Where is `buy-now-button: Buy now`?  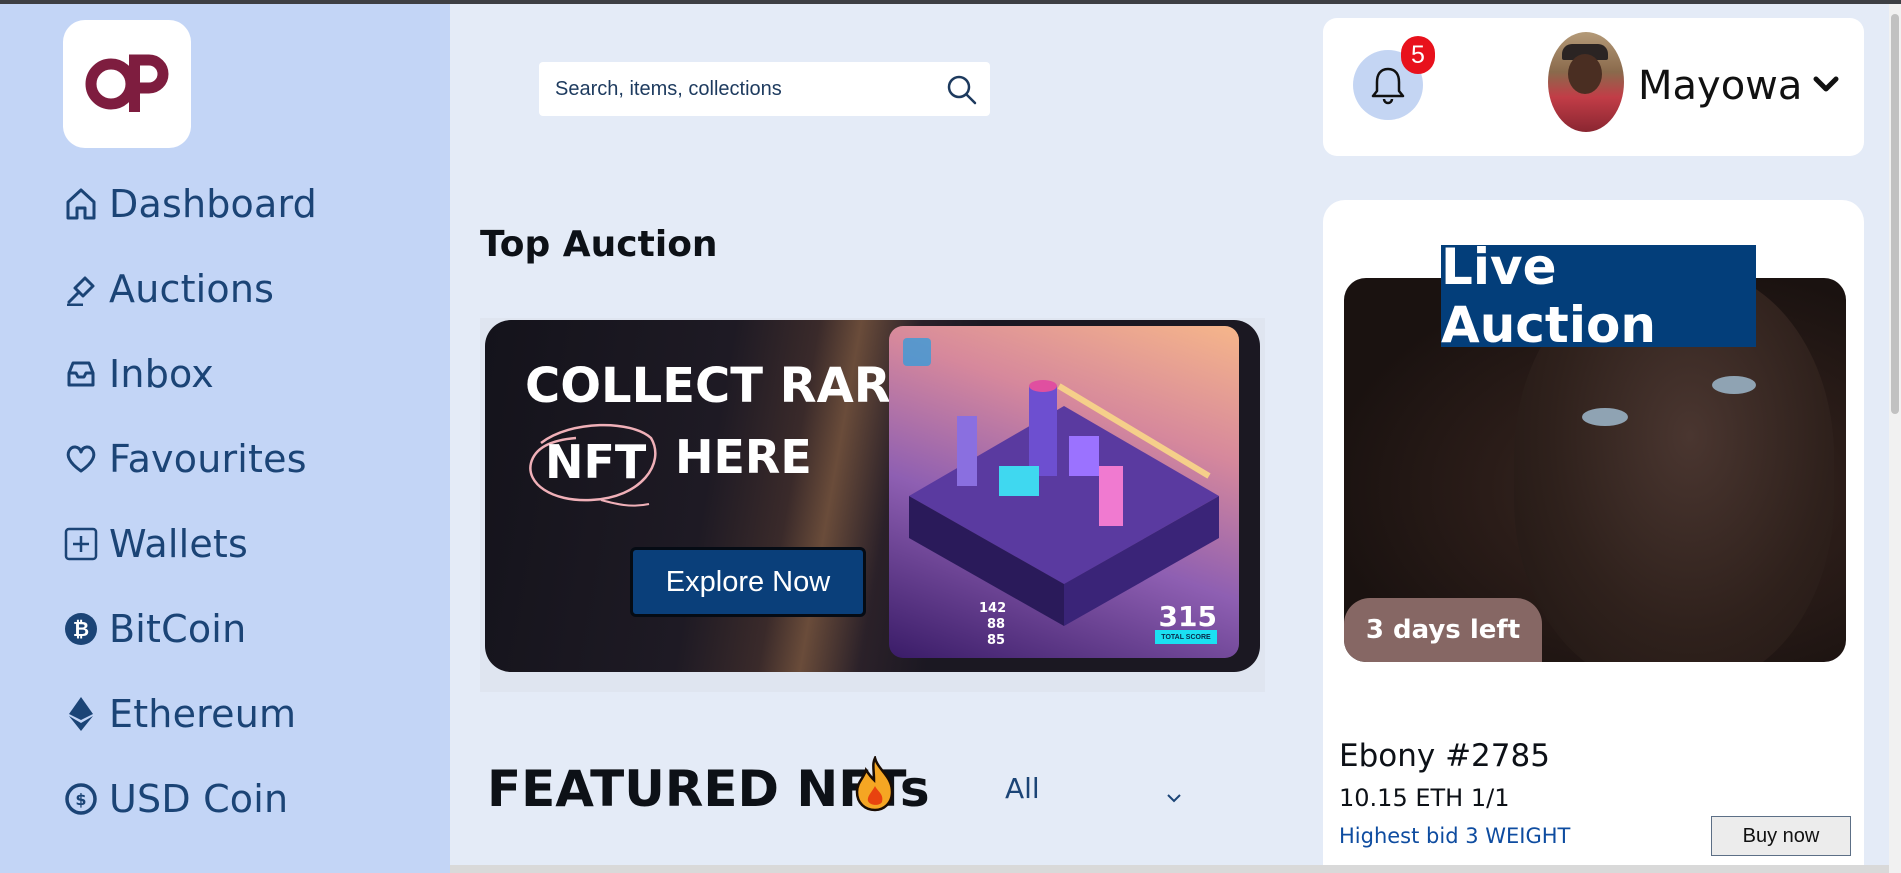
buy-now-button: Buy now is located at coordinates (1781, 836).